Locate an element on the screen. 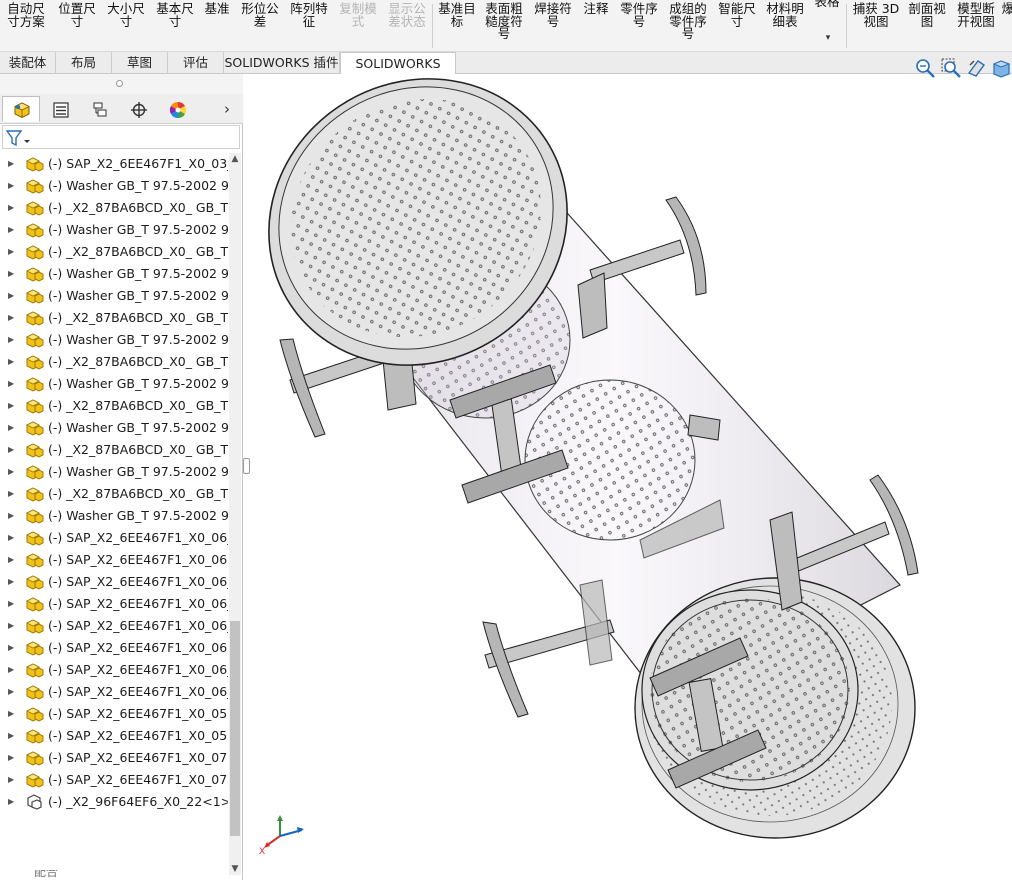 The image size is (1012, 880). scroll-down-arrow-icon: ▼ is located at coordinates (235, 869).